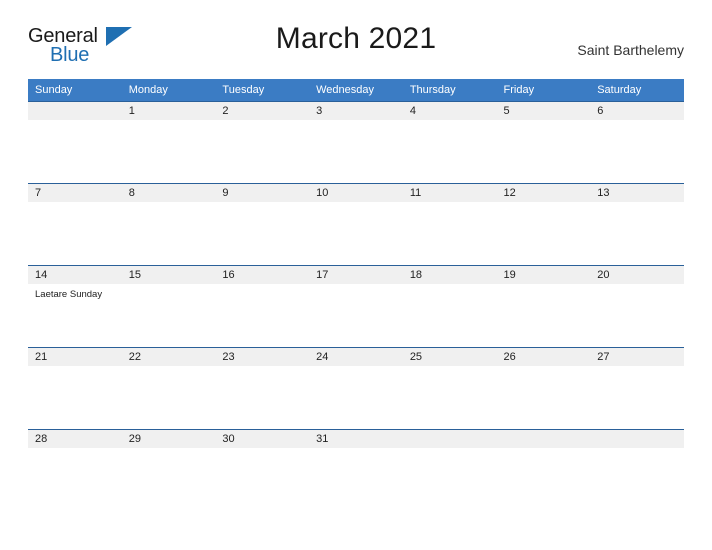 The width and height of the screenshot is (712, 550). Describe the element at coordinates (543, 193) in the screenshot. I see `day-number: 12` at that location.